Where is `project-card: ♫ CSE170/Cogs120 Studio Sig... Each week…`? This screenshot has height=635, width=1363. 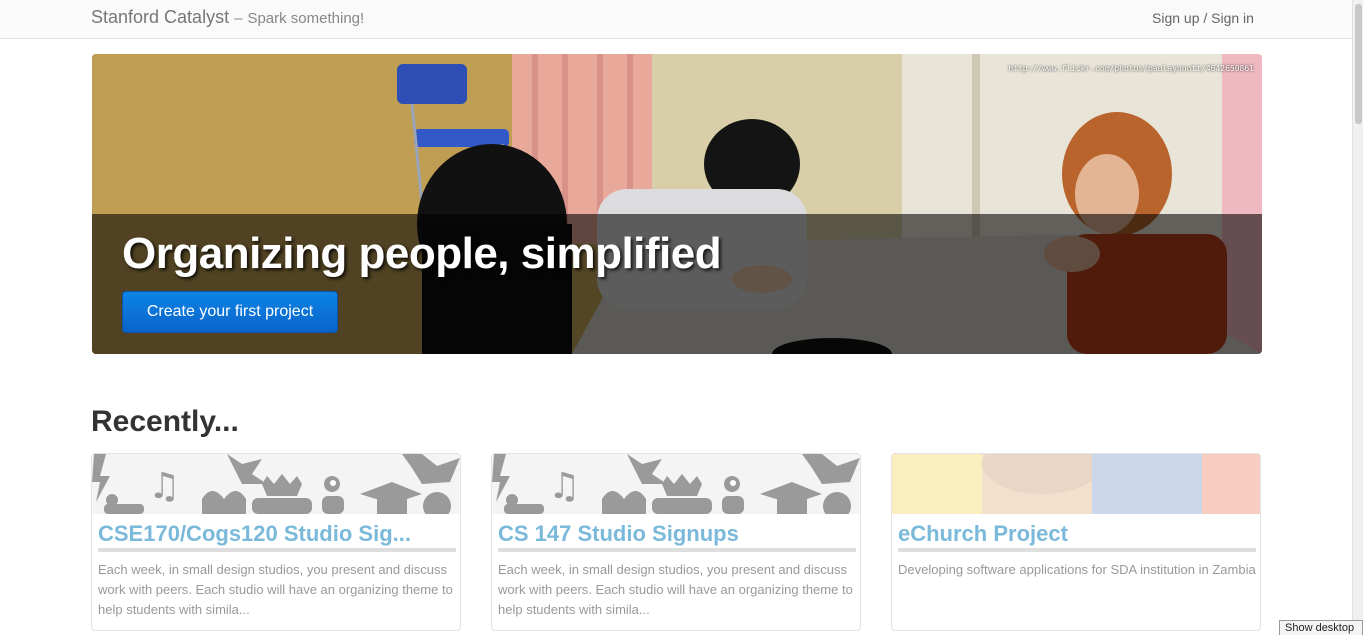 project-card: ♫ CSE170/Cogs120 Studio Sig... Each week… is located at coordinates (276, 542).